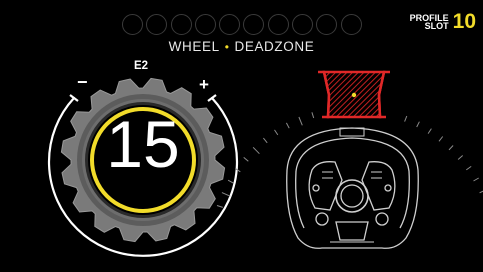  Describe the element at coordinates (143, 144) in the screenshot. I see `dial-value: 15` at that location.